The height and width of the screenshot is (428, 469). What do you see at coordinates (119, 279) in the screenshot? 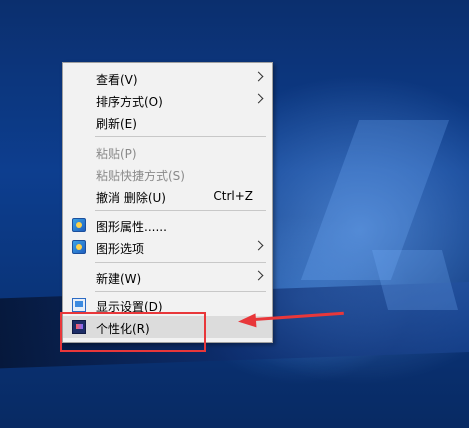
I see `menu-item-label: 新建(W)` at bounding box center [119, 279].